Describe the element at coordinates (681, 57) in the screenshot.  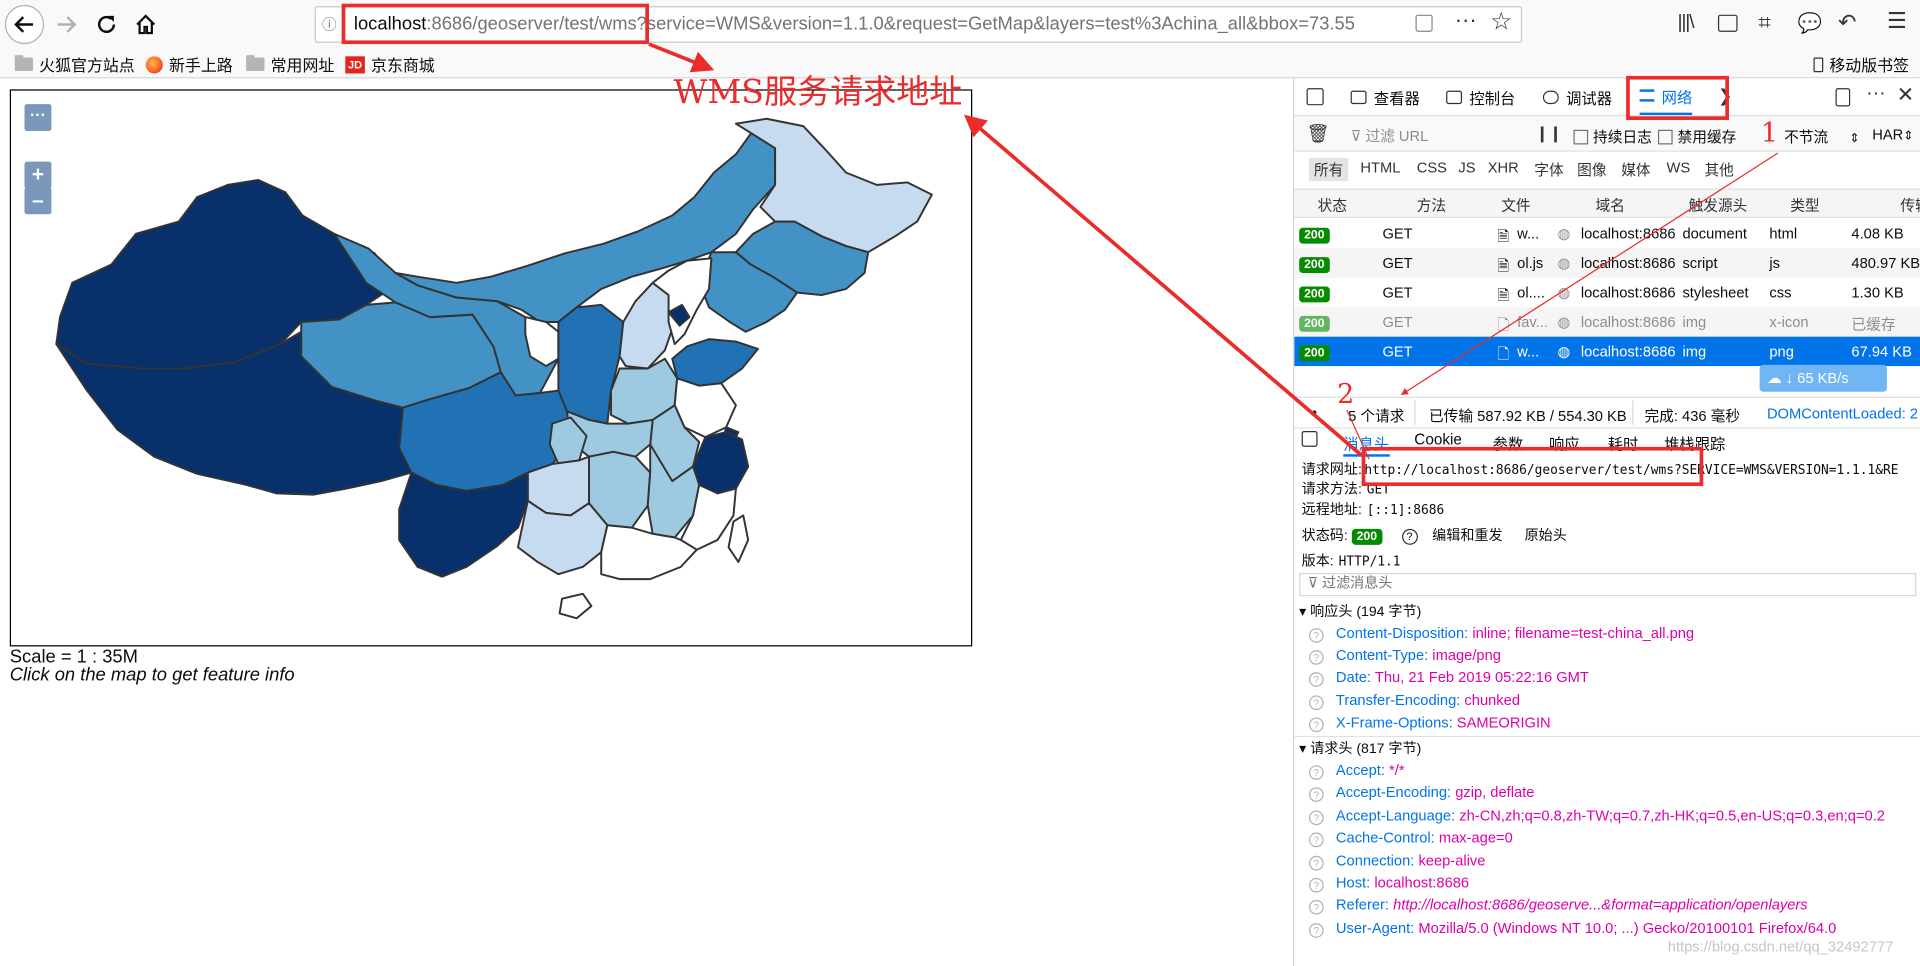
I see `arrow-url-to-title` at that location.